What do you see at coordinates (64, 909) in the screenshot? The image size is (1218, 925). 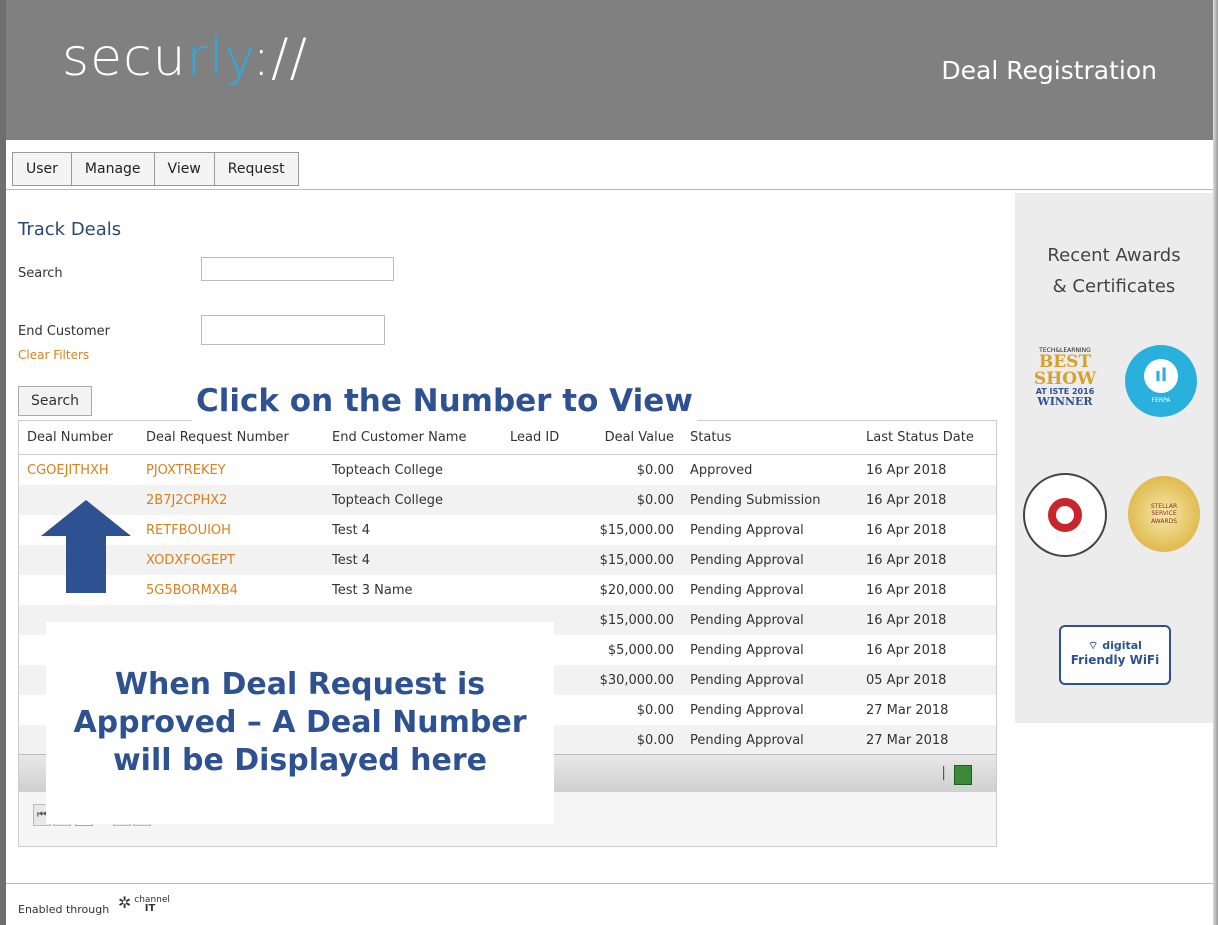 I see `enabled-through-text: Enabled through` at bounding box center [64, 909].